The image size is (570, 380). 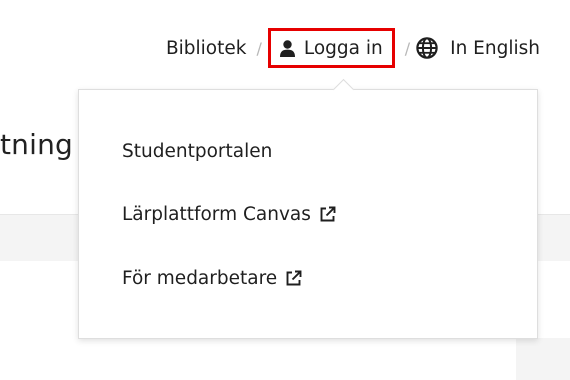 I want to click on top-nav: Bibliotek / Logga in / In English, so click(x=353, y=48).